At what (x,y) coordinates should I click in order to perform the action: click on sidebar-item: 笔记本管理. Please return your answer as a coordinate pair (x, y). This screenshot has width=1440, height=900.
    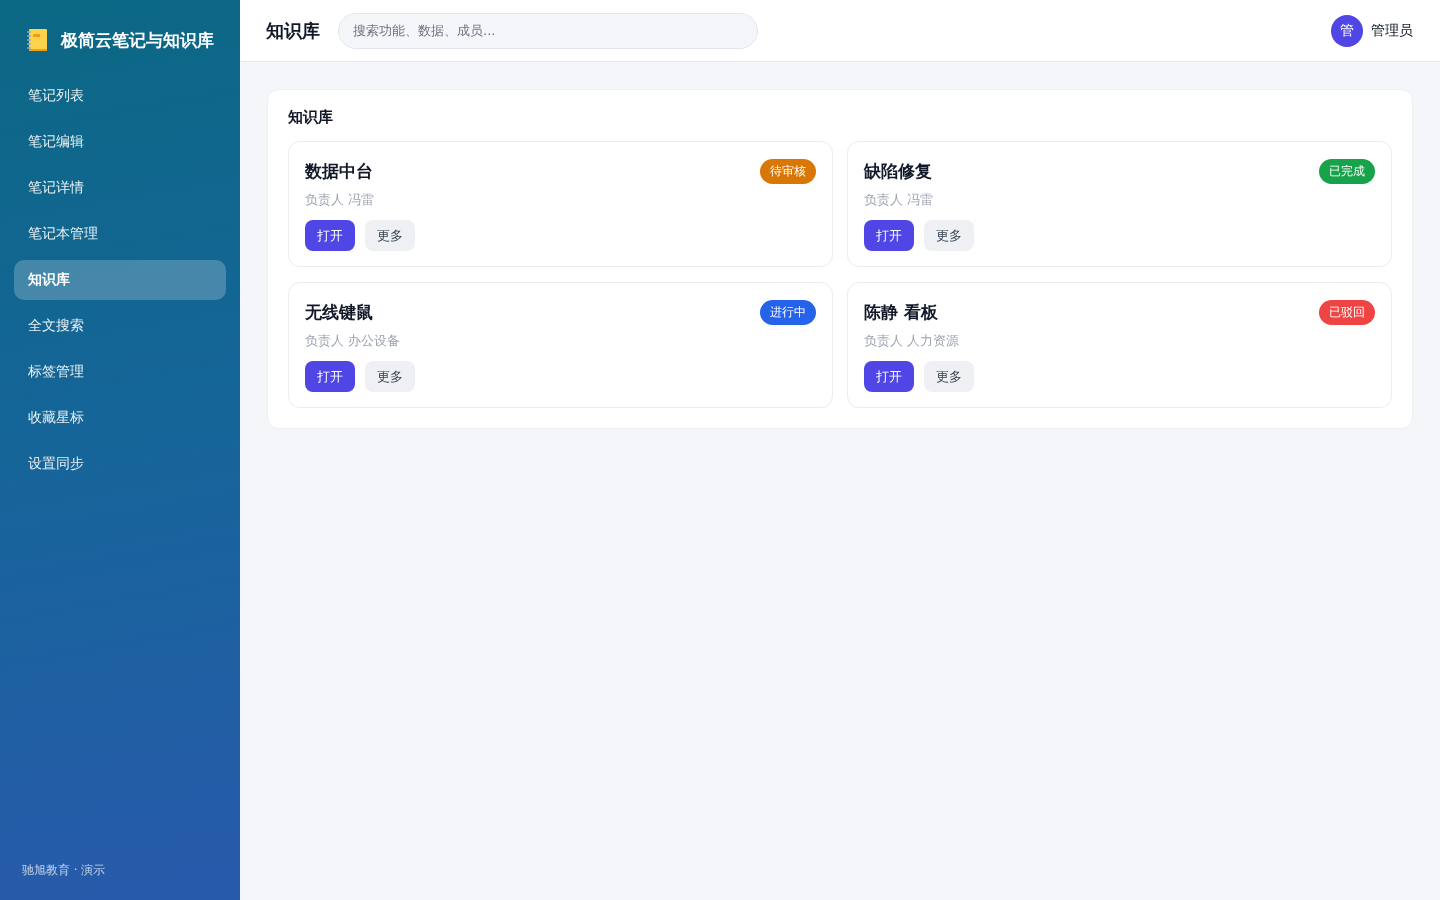
    Looking at the image, I should click on (120, 234).